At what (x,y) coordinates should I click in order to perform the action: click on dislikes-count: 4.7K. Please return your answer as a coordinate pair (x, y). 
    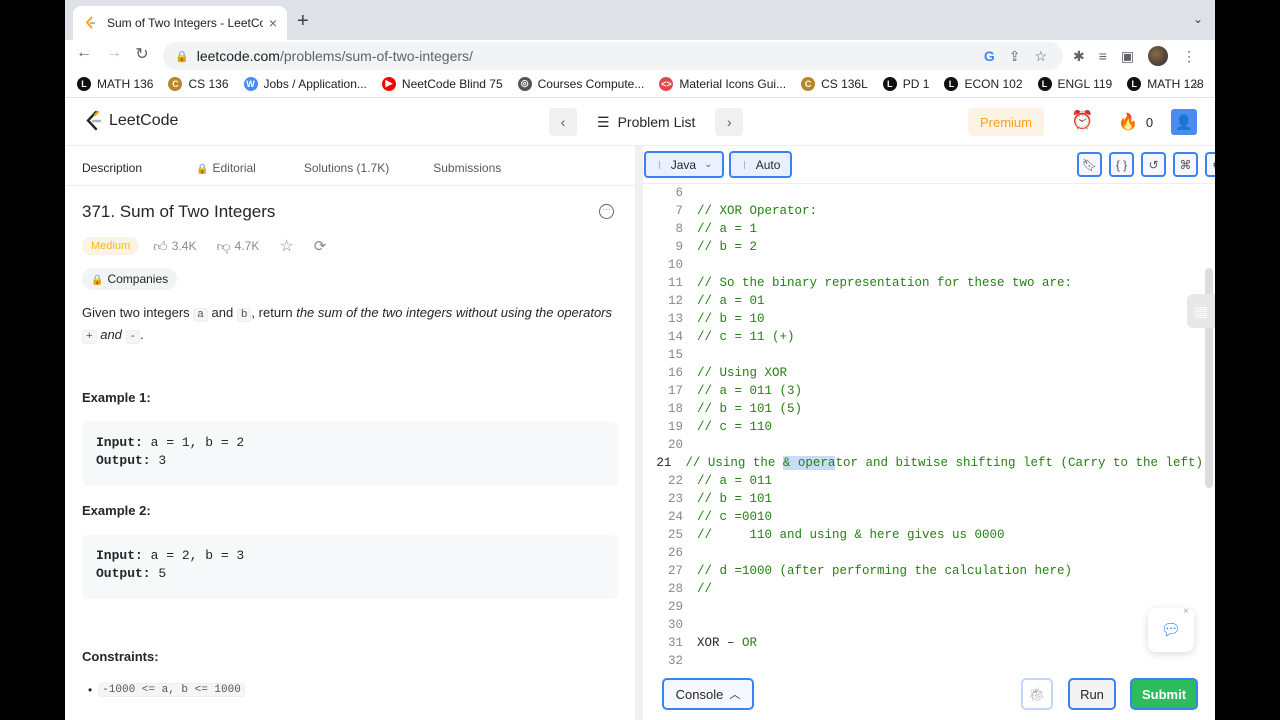
    Looking at the image, I should click on (247, 246).